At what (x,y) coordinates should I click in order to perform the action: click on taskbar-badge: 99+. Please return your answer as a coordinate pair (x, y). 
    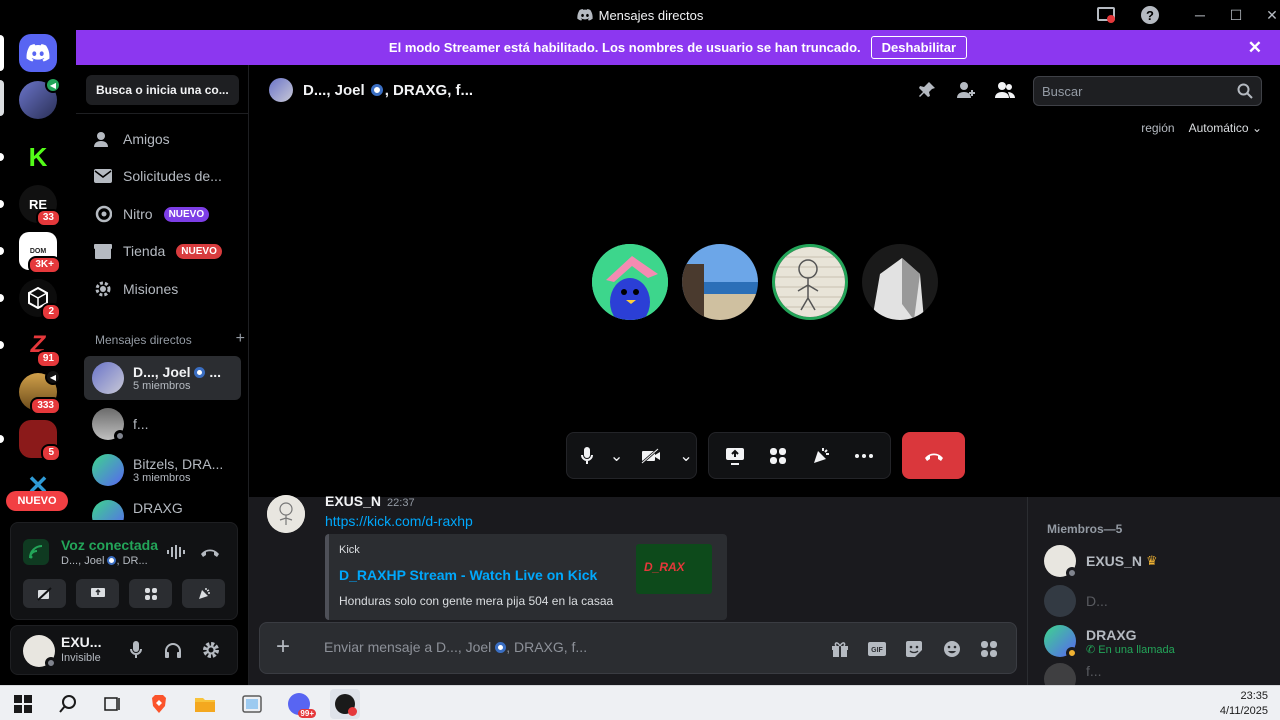
    Looking at the image, I should click on (307, 713).